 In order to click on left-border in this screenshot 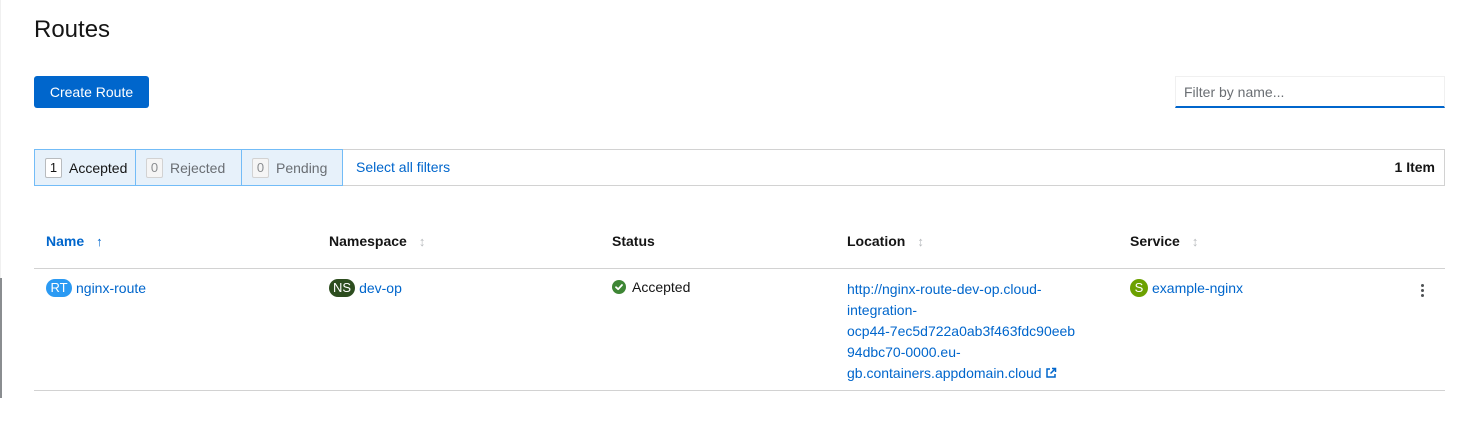, I will do `click(0, 139)`.